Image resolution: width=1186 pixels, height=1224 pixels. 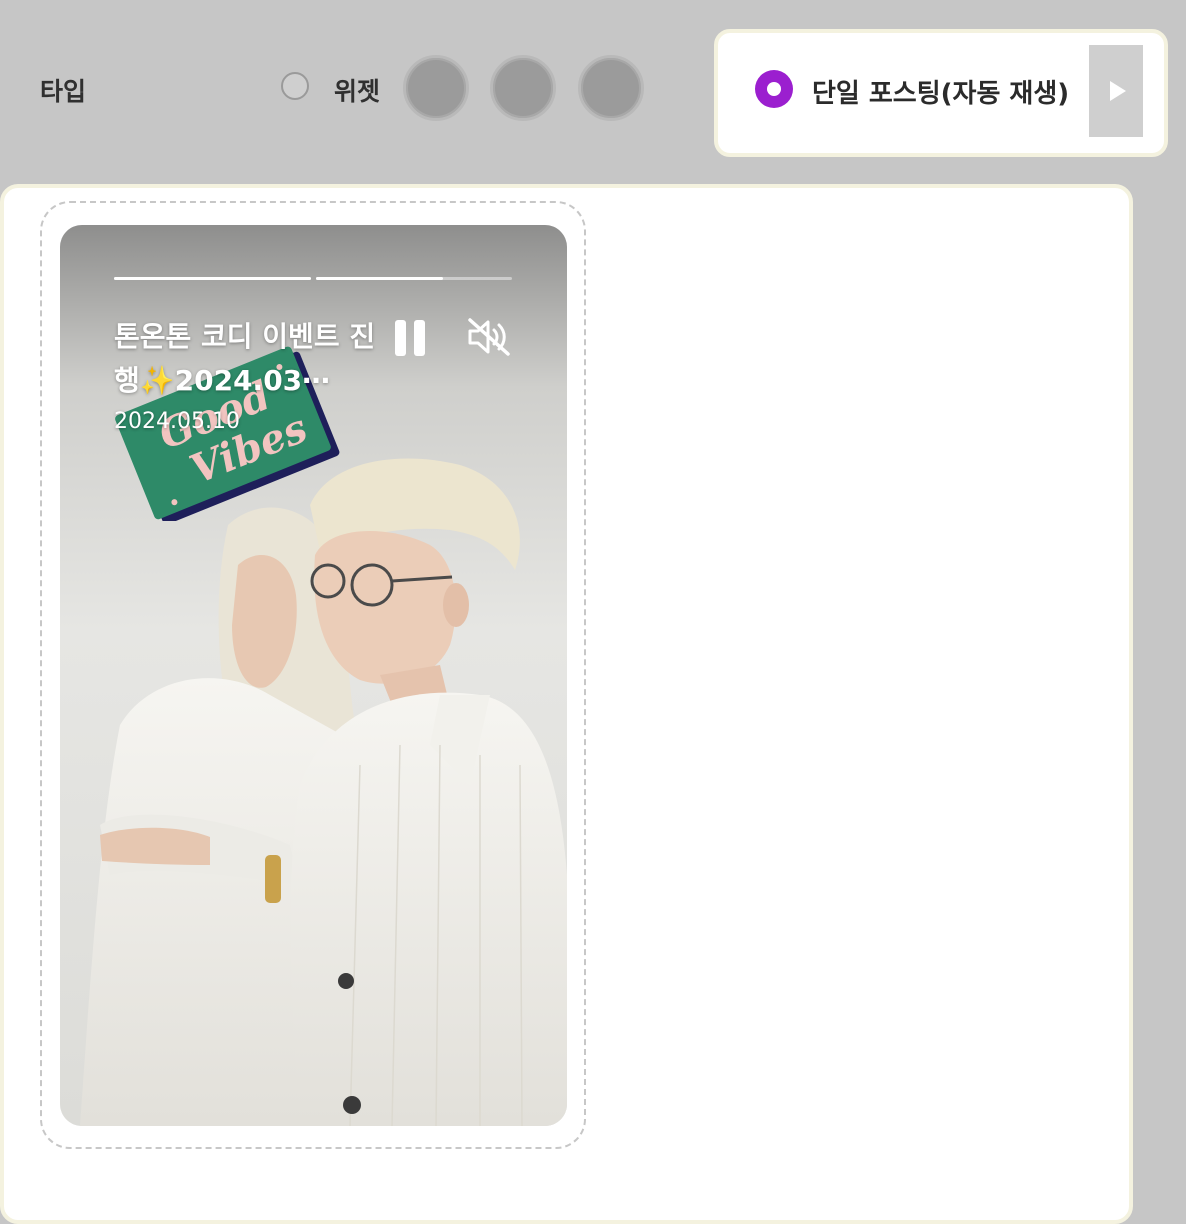 I want to click on widget-label: 위젯, so click(x=357, y=91).